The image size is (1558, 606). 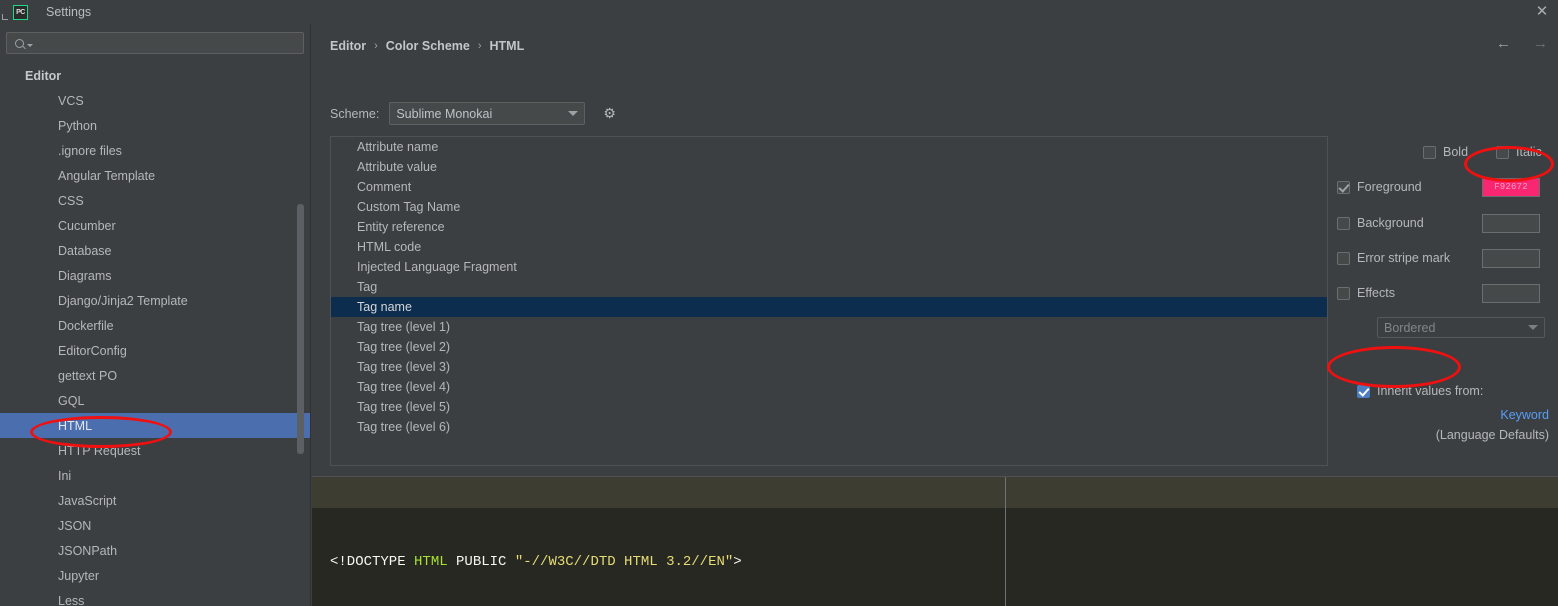 What do you see at coordinates (829, 387) in the screenshot?
I see `attribute-item: Tag tree (level 4)` at bounding box center [829, 387].